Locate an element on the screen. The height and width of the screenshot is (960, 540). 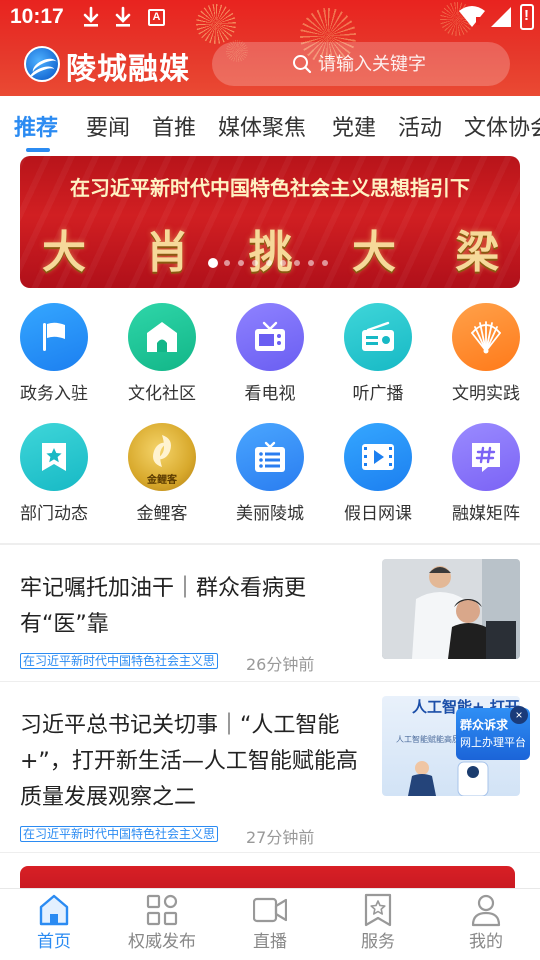
status-time: 10:17 is located at coordinates (37, 16).